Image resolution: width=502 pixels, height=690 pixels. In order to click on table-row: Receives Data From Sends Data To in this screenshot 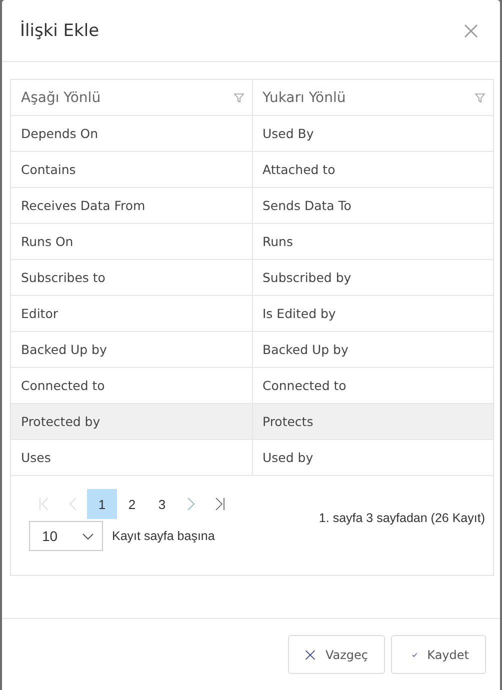, I will do `click(252, 206)`.